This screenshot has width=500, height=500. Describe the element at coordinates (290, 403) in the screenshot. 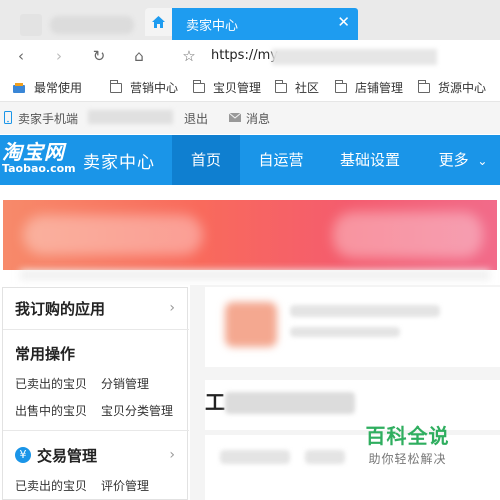

I see `blurred-heading` at that location.